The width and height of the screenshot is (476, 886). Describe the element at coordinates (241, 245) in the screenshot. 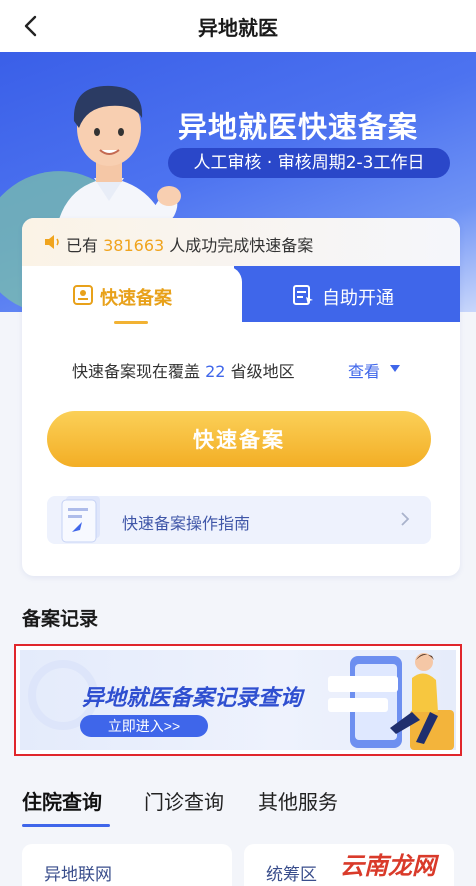

I see `notice-suffix: 人成功完成快速备案` at that location.